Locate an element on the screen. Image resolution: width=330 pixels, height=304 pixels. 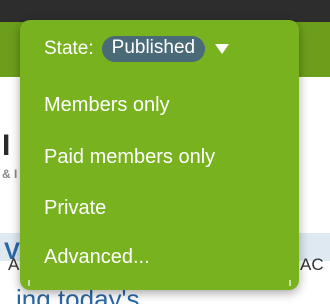
resize-handle-left is located at coordinates (29, 283).